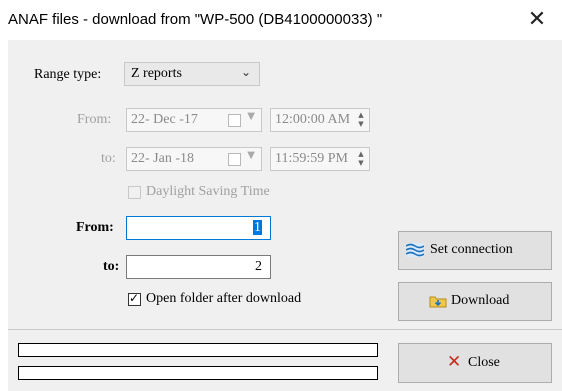  What do you see at coordinates (257, 227) in the screenshot?
I see `num-from-value: 1` at bounding box center [257, 227].